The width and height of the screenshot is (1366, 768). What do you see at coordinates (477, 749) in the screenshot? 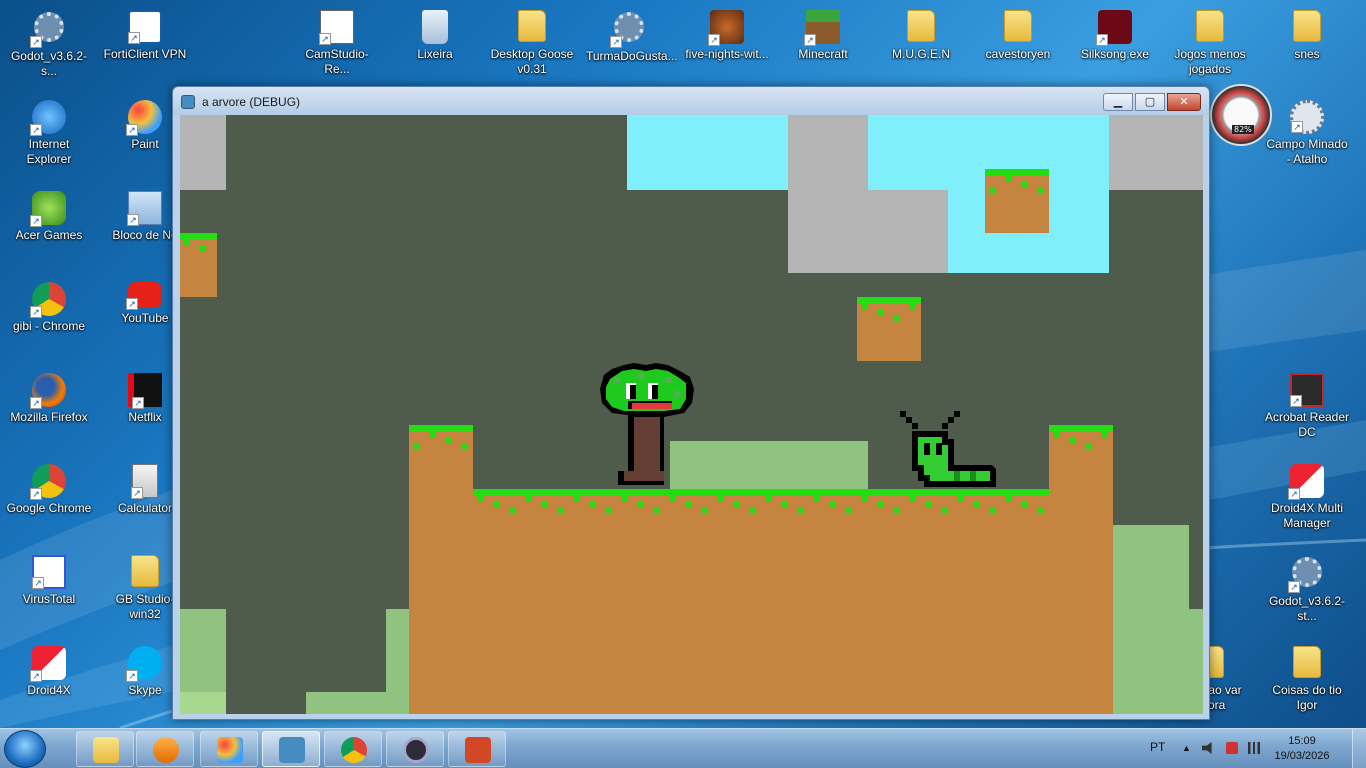
I see `taskbar-powerpoint` at bounding box center [477, 749].